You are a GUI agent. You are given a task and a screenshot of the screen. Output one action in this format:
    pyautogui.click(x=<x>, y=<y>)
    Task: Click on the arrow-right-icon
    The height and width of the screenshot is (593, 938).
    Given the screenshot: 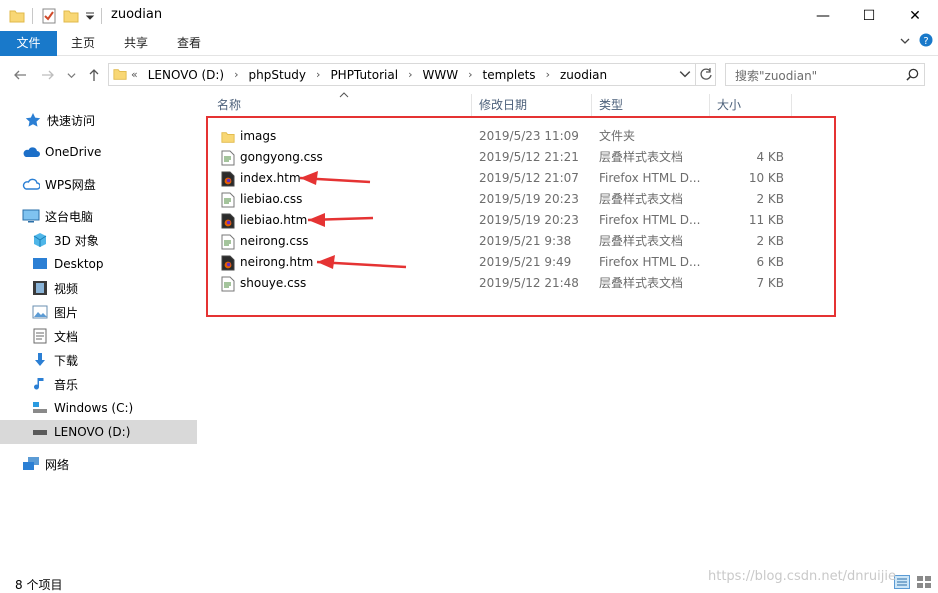 What is the action you would take?
    pyautogui.click(x=48, y=75)
    